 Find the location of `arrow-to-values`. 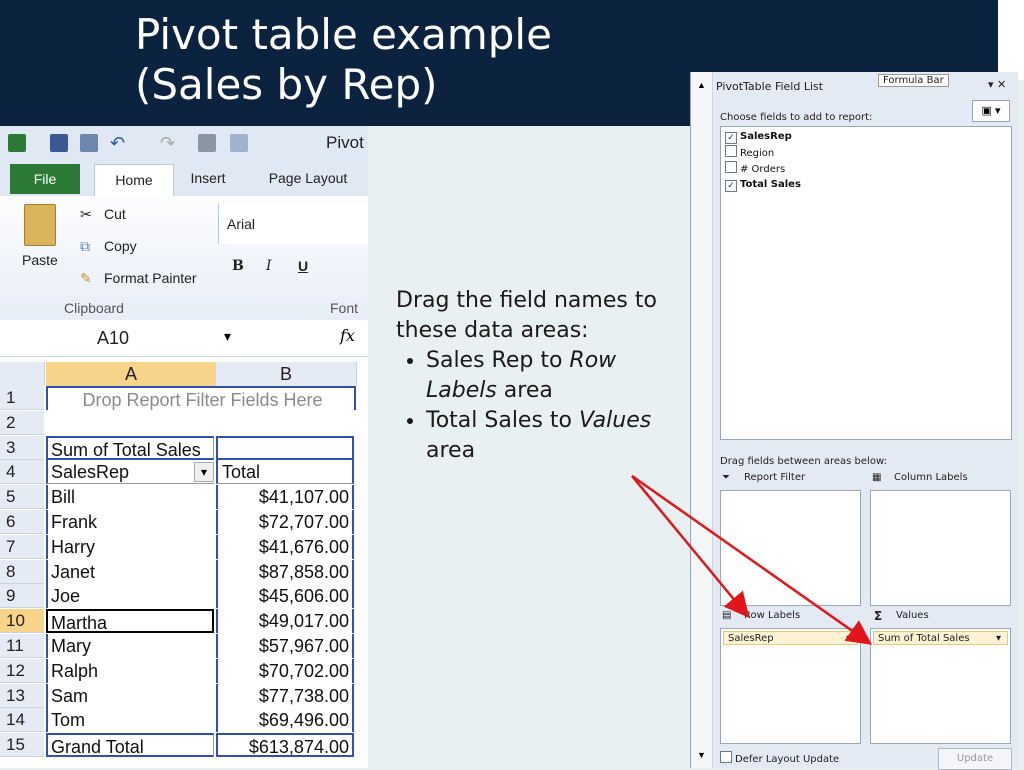

arrow-to-values is located at coordinates (752, 559).